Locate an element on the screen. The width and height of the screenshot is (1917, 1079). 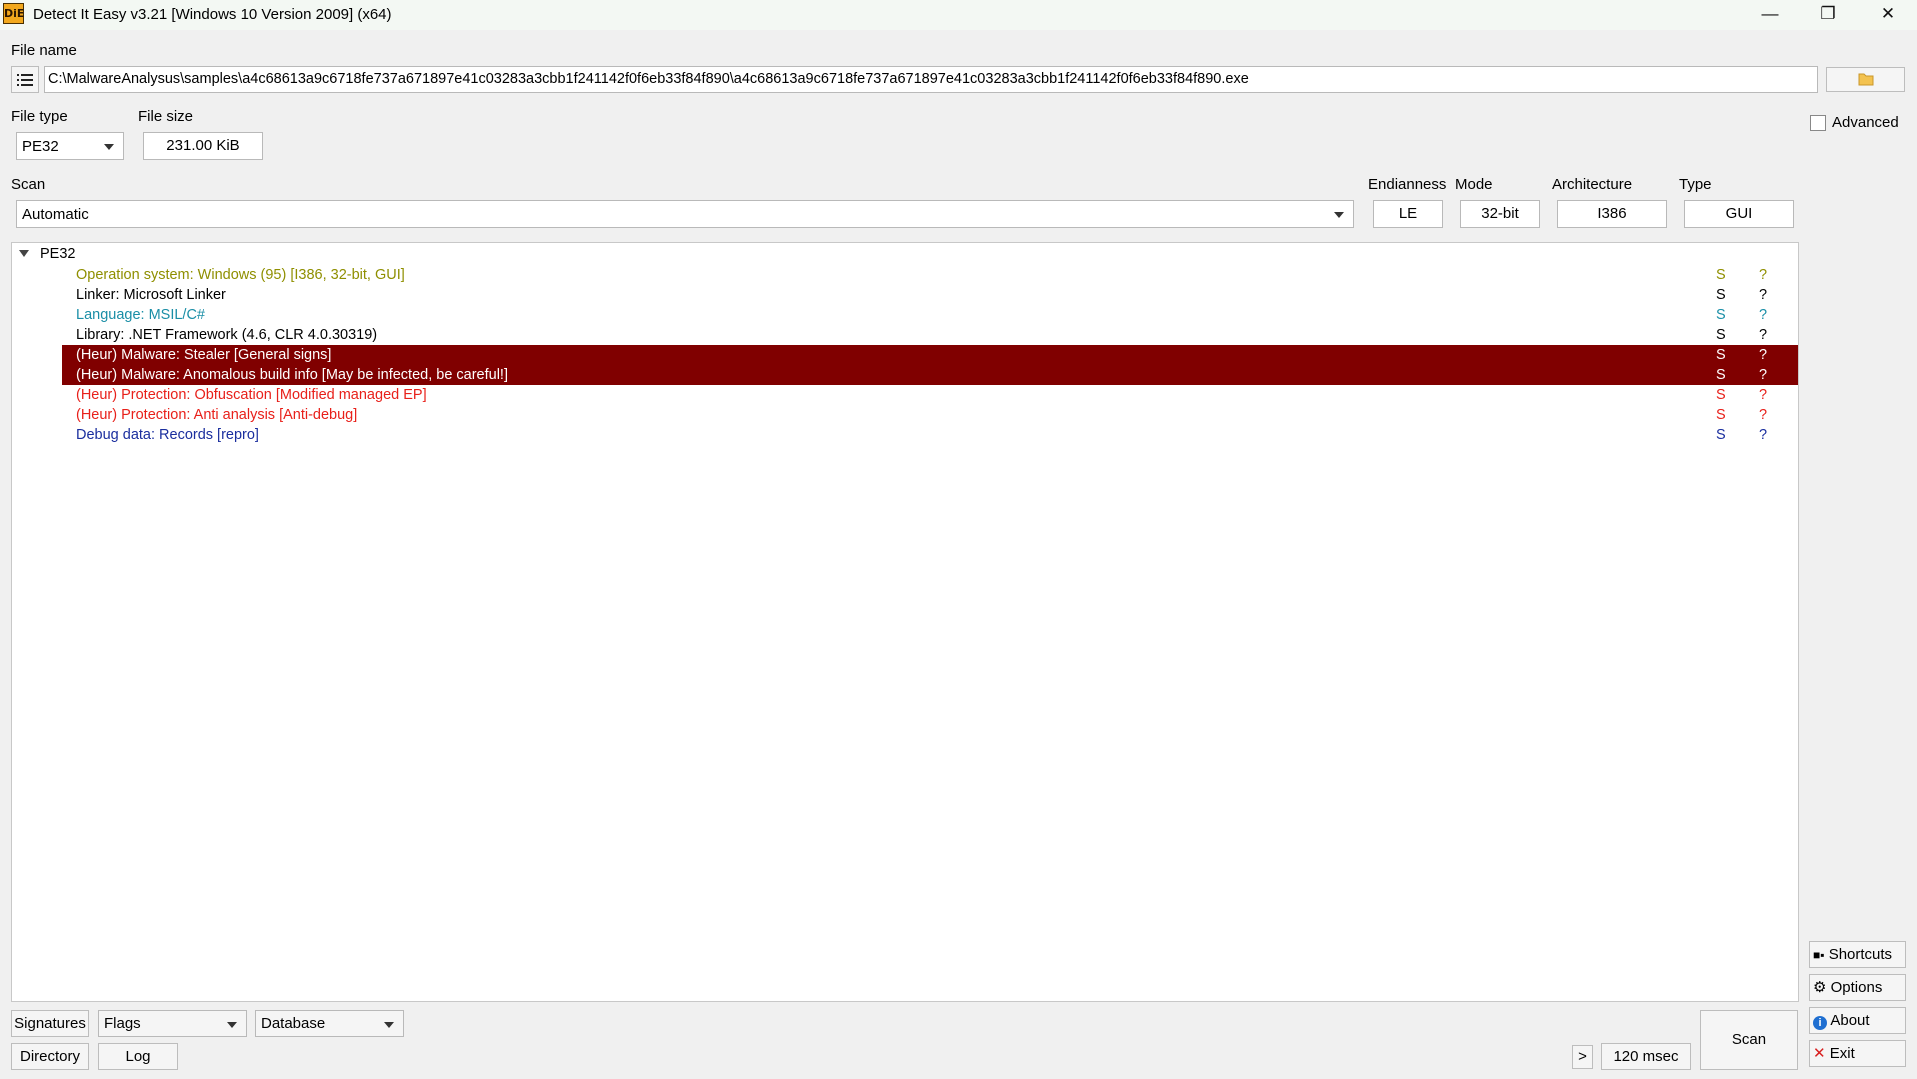
gear-icon: ⚙ is located at coordinates (1820, 987).